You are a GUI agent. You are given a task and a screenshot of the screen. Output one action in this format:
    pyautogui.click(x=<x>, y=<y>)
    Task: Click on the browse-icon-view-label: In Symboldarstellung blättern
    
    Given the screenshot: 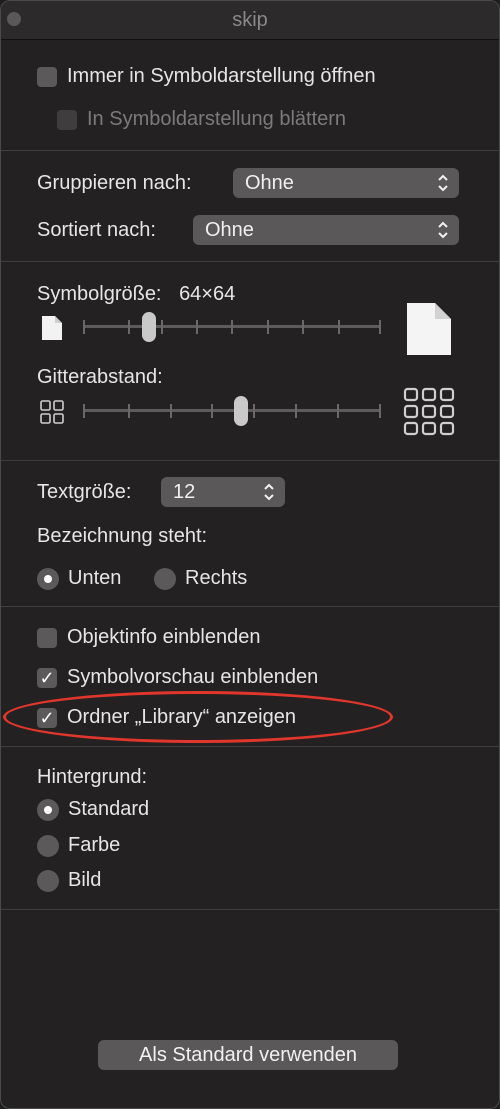 What is the action you would take?
    pyautogui.click(x=217, y=119)
    